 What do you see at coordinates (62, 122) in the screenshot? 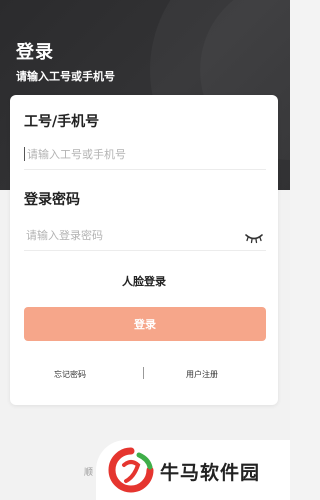
I see `account-label: 工号/手机号` at bounding box center [62, 122].